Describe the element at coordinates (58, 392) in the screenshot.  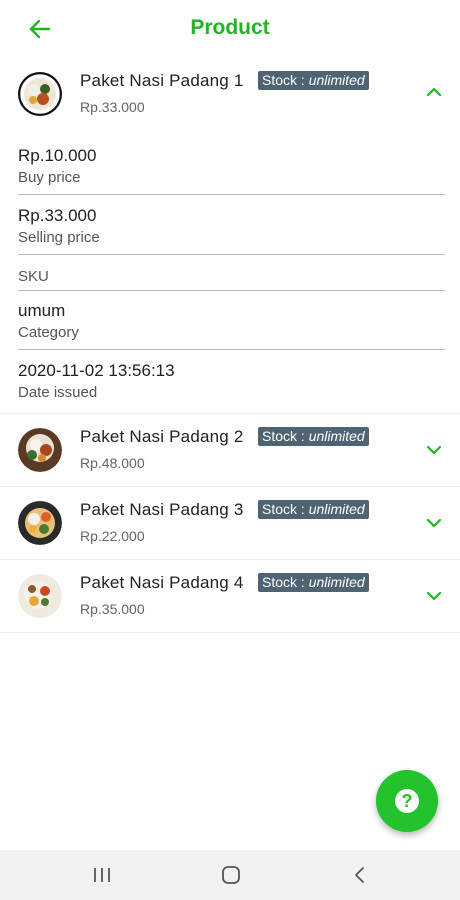
I see `detail-label: Date issued` at that location.